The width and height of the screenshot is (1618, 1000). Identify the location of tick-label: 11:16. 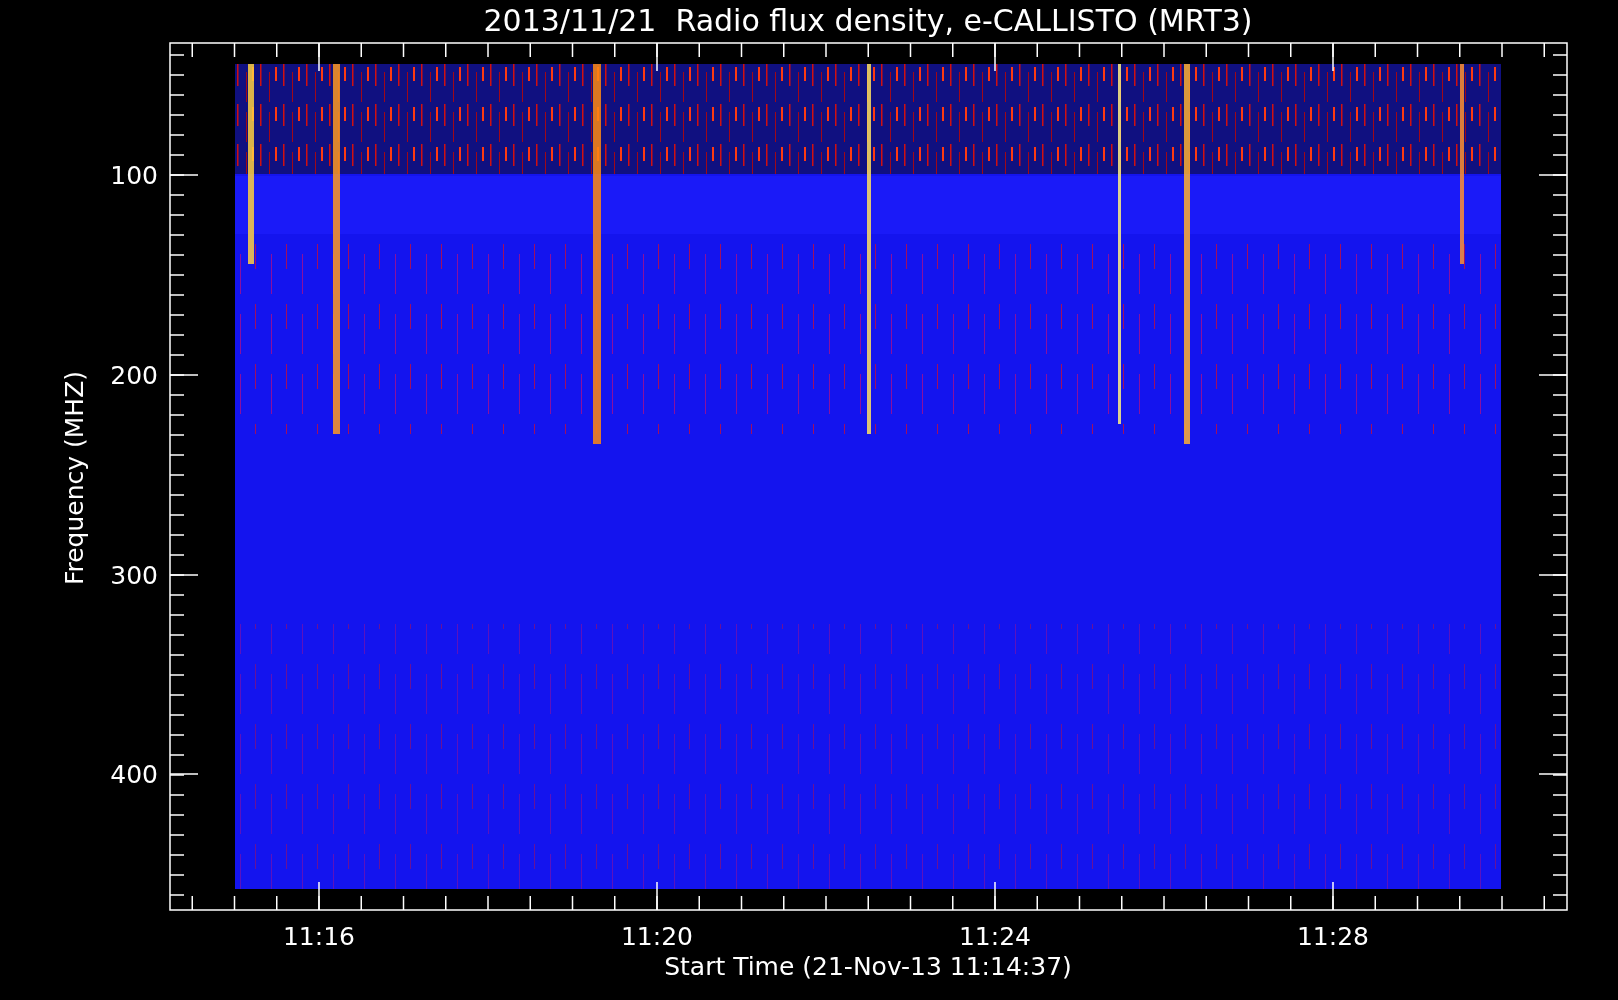
(319, 936).